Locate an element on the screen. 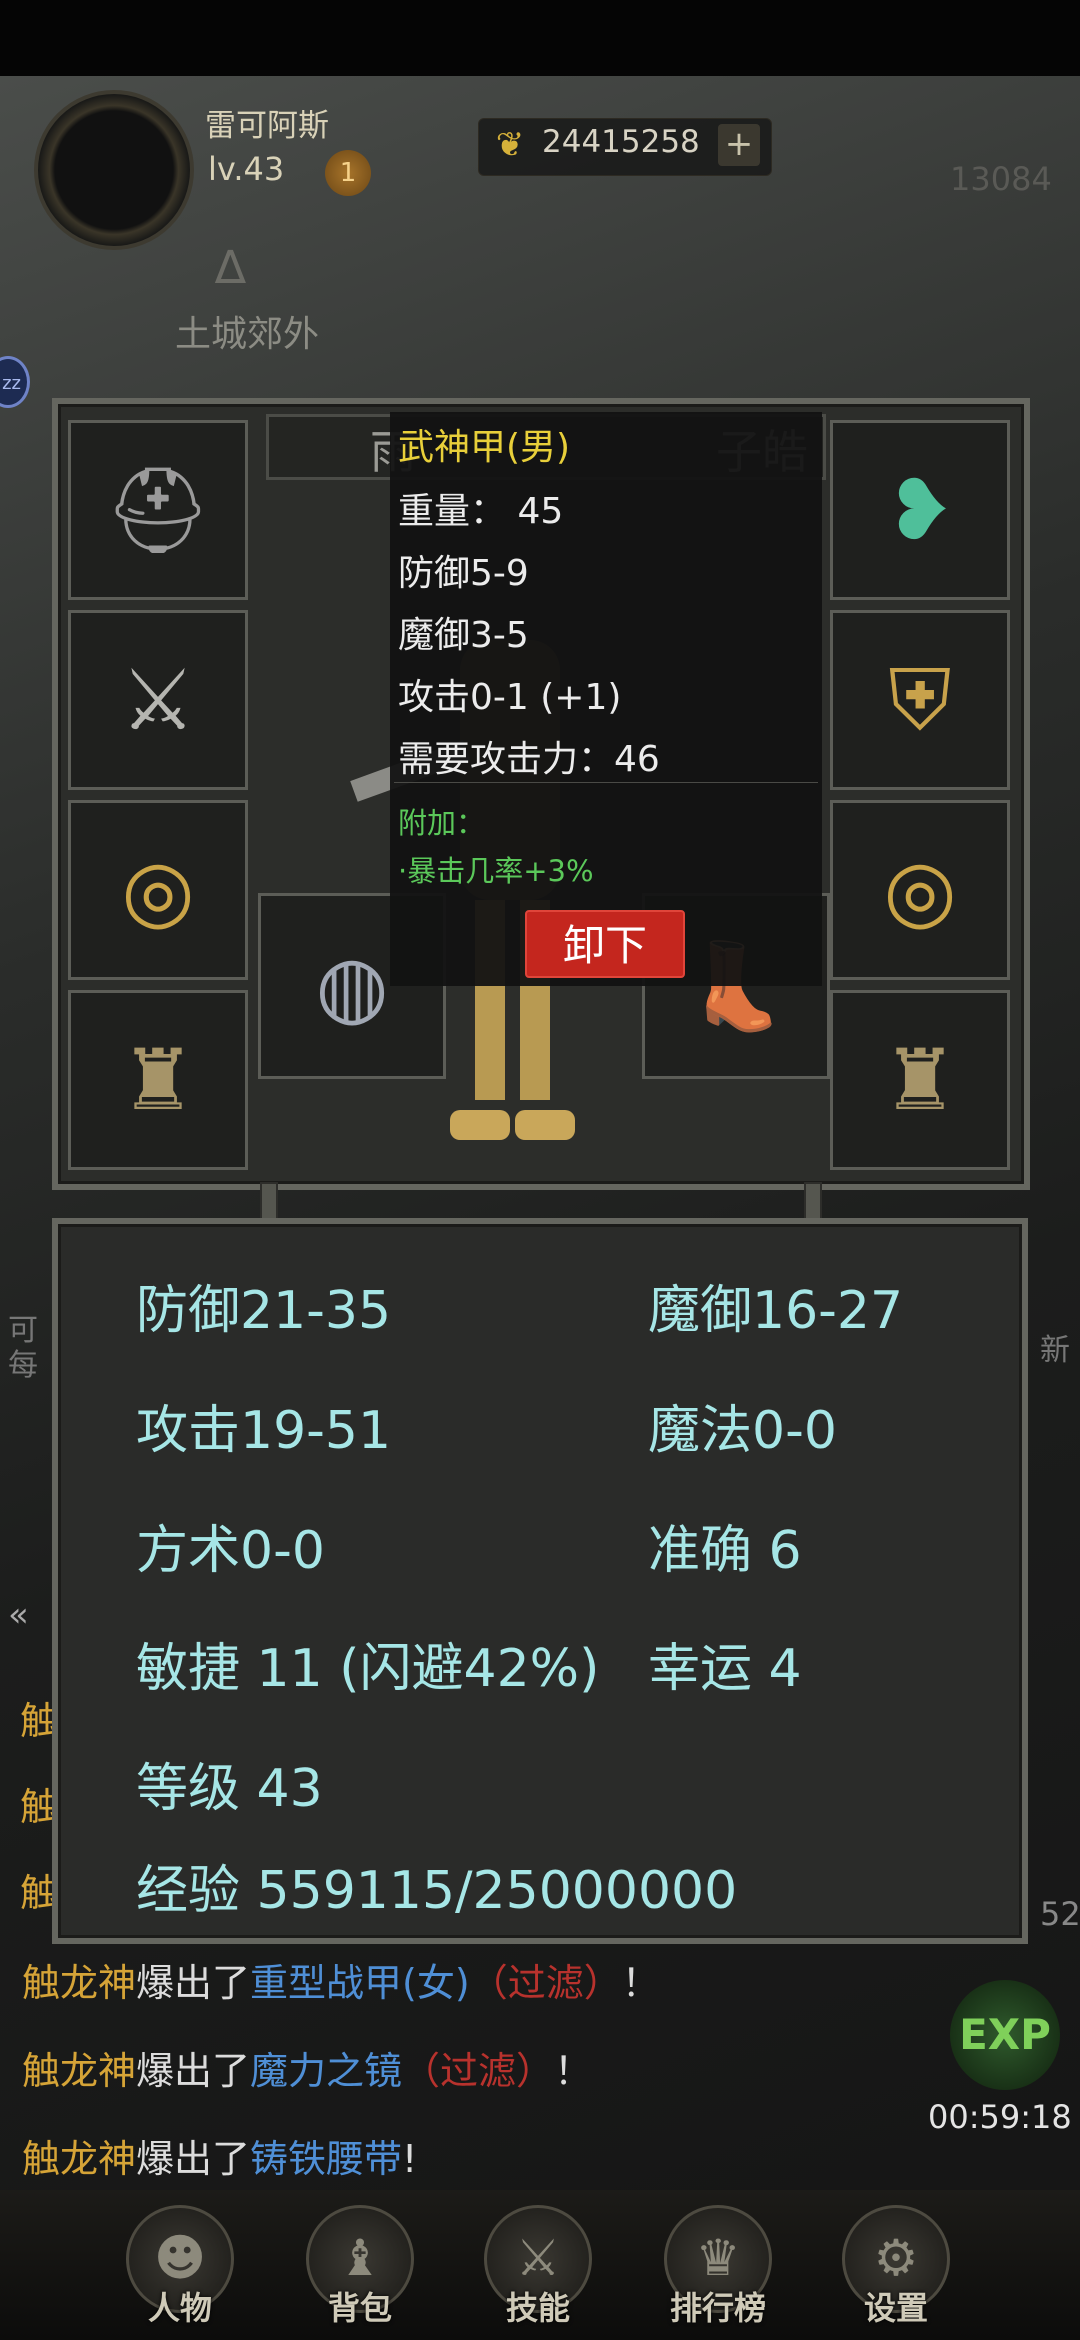 The image size is (1080, 2340). chat-item: 重型战甲(女) is located at coordinates (360, 1983).